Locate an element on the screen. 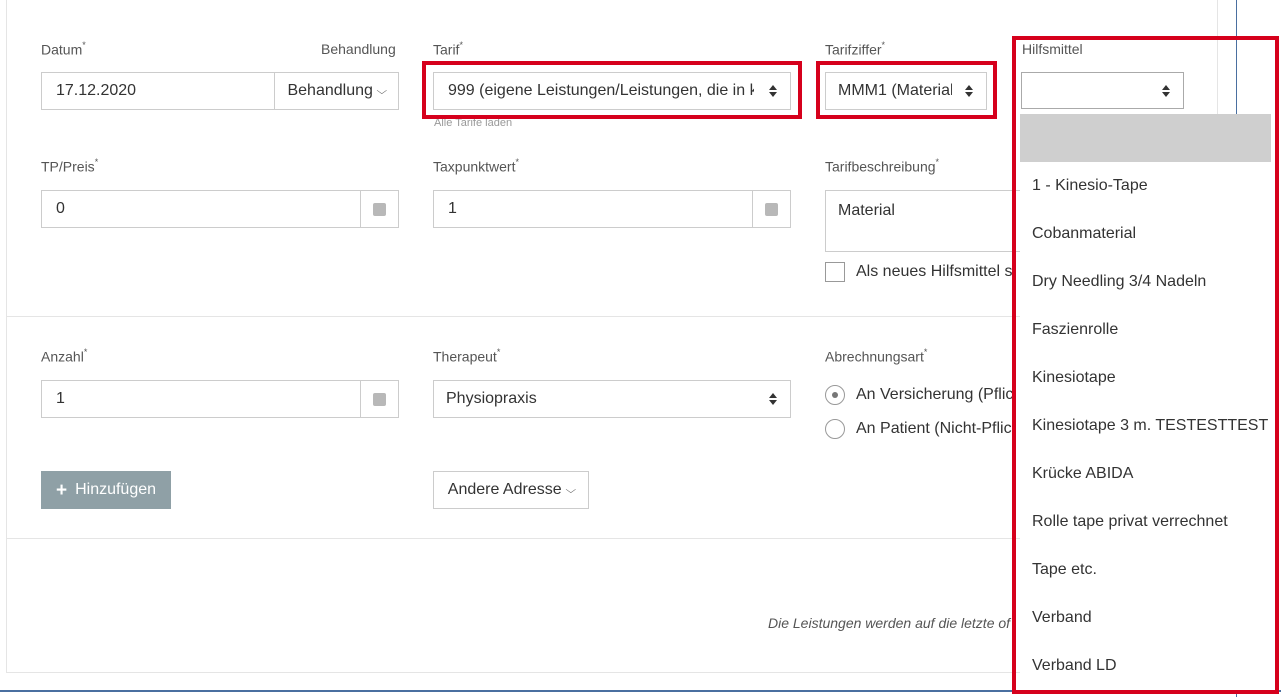 Image resolution: width=1281 pixels, height=697 pixels. radio-an-versicherung: An Versicherung (Pflic is located at coordinates (922, 395).